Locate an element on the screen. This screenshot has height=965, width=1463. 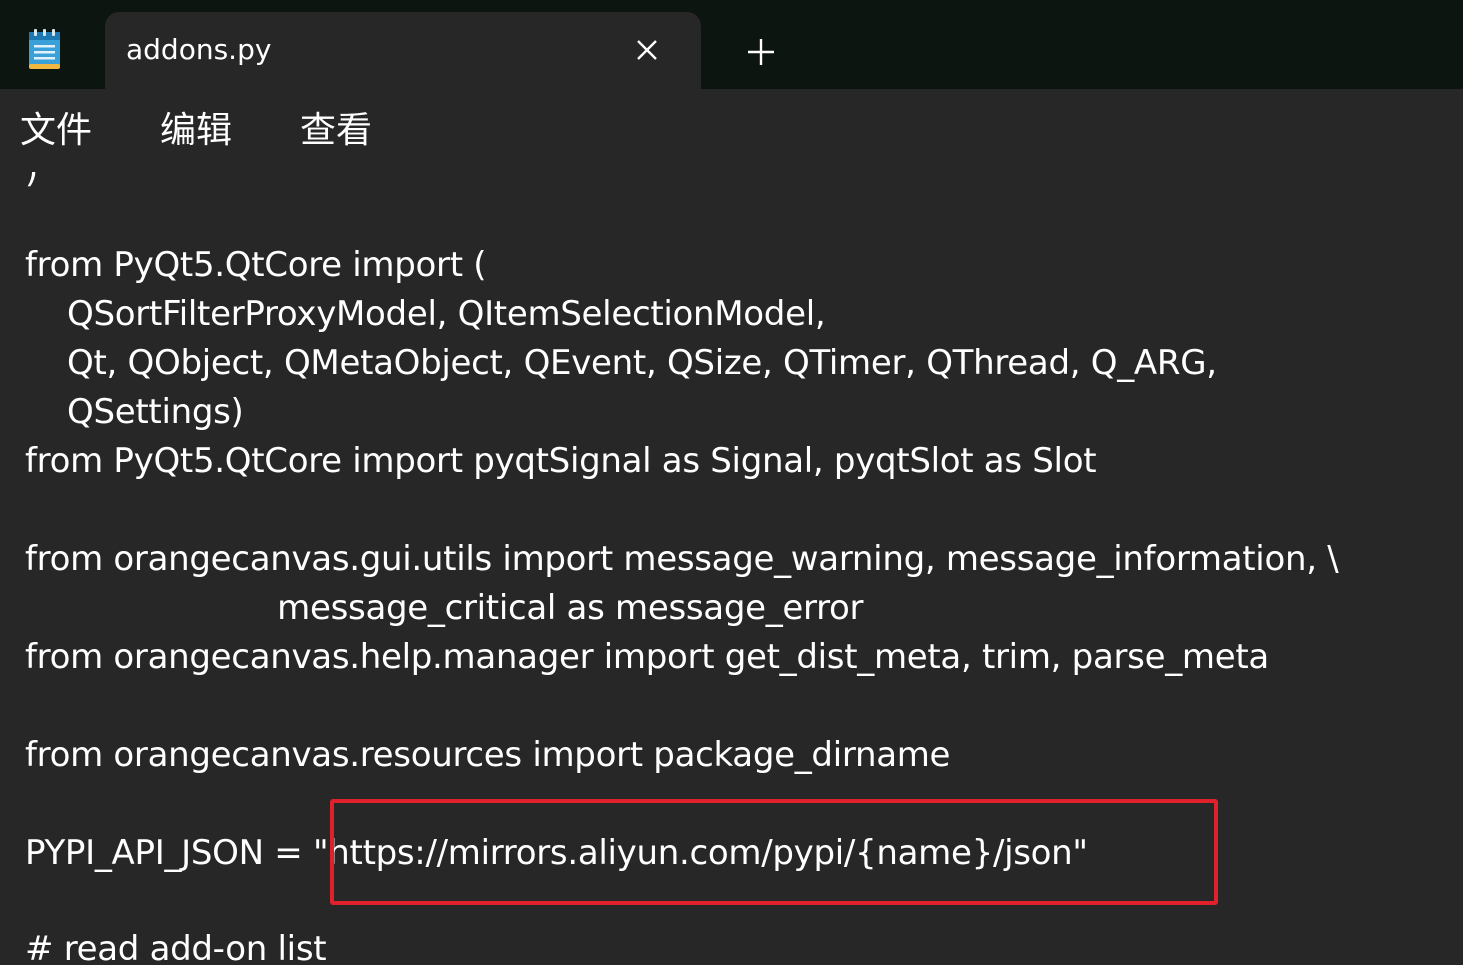
code-line: from PyQt5.QtCore import ( is located at coordinates (256, 265).